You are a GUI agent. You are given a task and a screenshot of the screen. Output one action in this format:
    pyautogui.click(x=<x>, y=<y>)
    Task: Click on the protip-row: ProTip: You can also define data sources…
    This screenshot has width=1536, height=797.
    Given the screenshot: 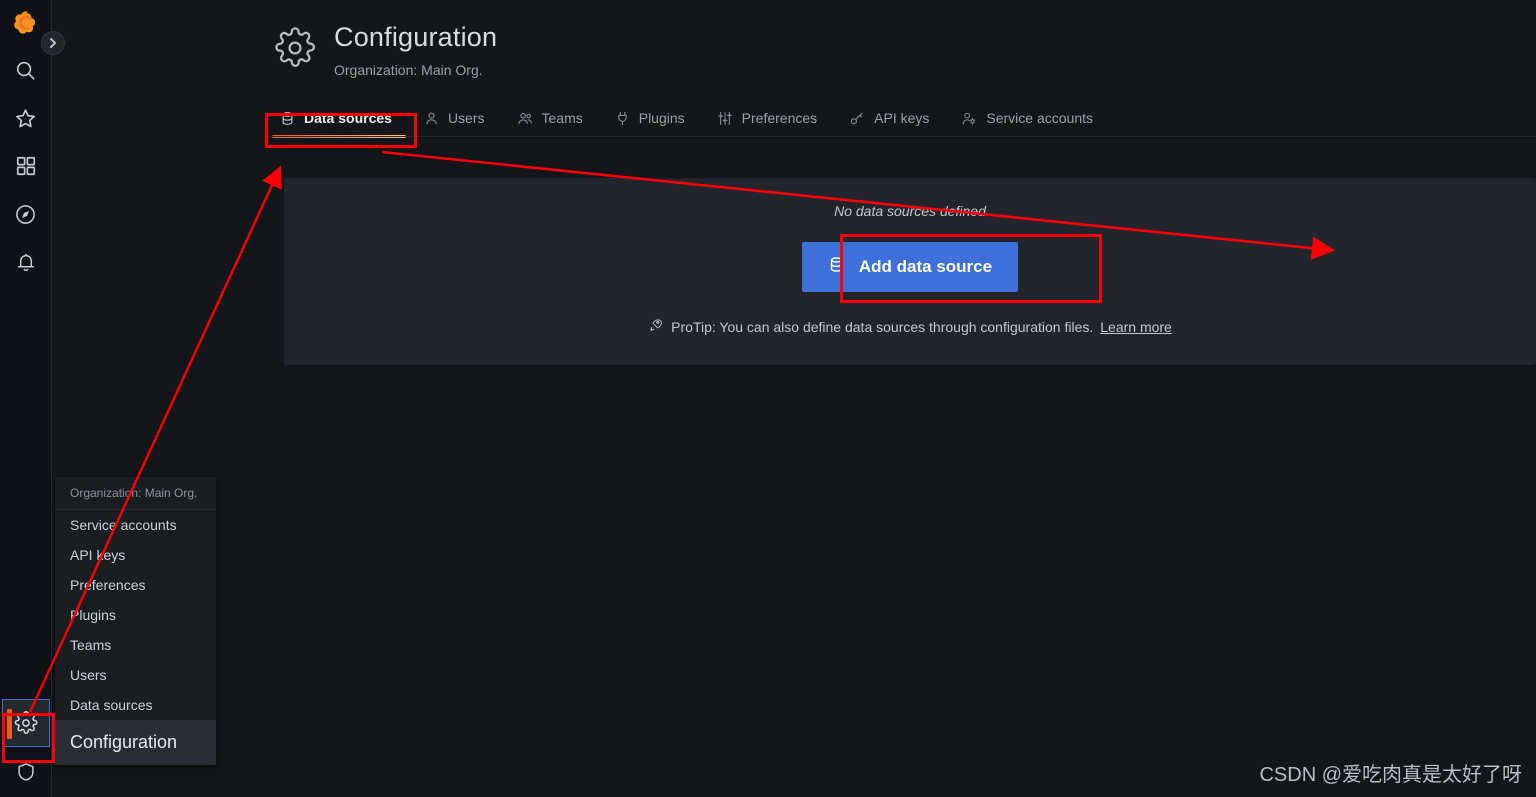 What is the action you would take?
    pyautogui.click(x=910, y=326)
    